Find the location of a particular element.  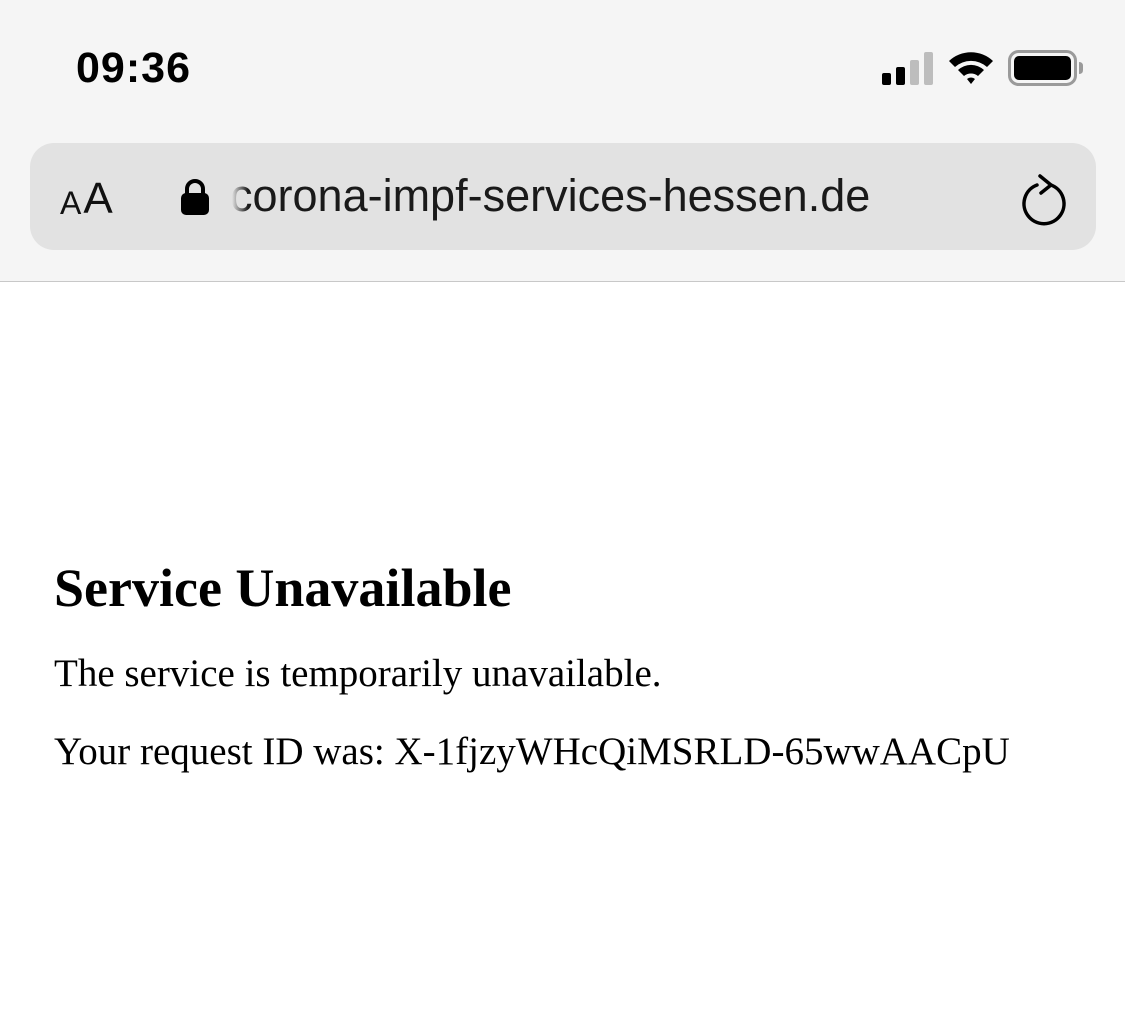

reader-large-a: A is located at coordinates (98, 198).